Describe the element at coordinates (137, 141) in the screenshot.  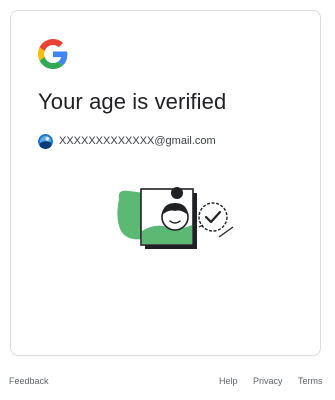
I see `account-email: XXXXXXXXXXXXX@gmail.com` at that location.